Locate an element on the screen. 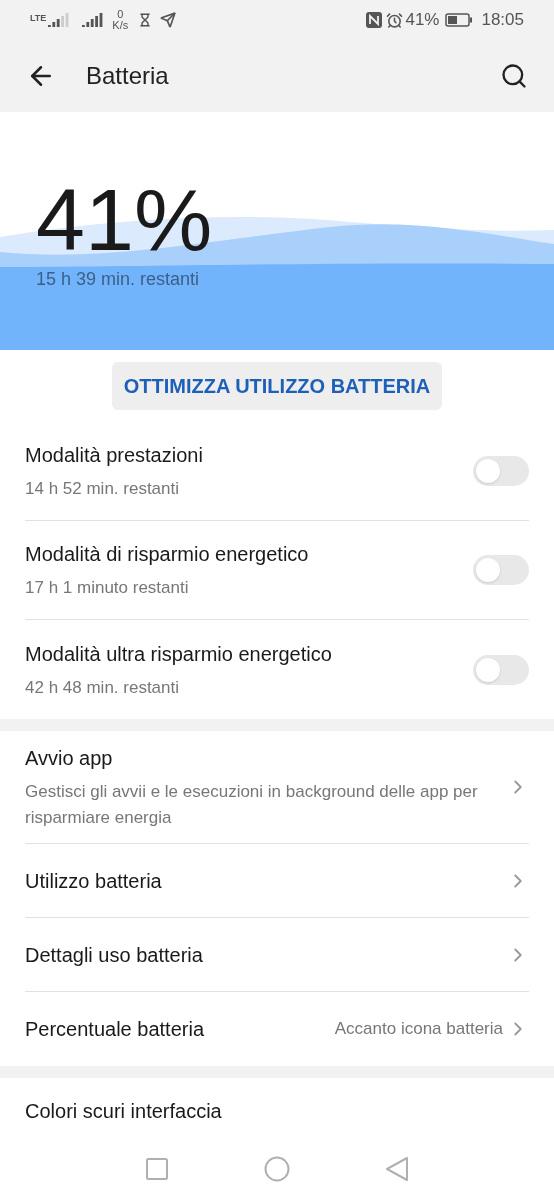  network-type: LTE is located at coordinates (38, 18).